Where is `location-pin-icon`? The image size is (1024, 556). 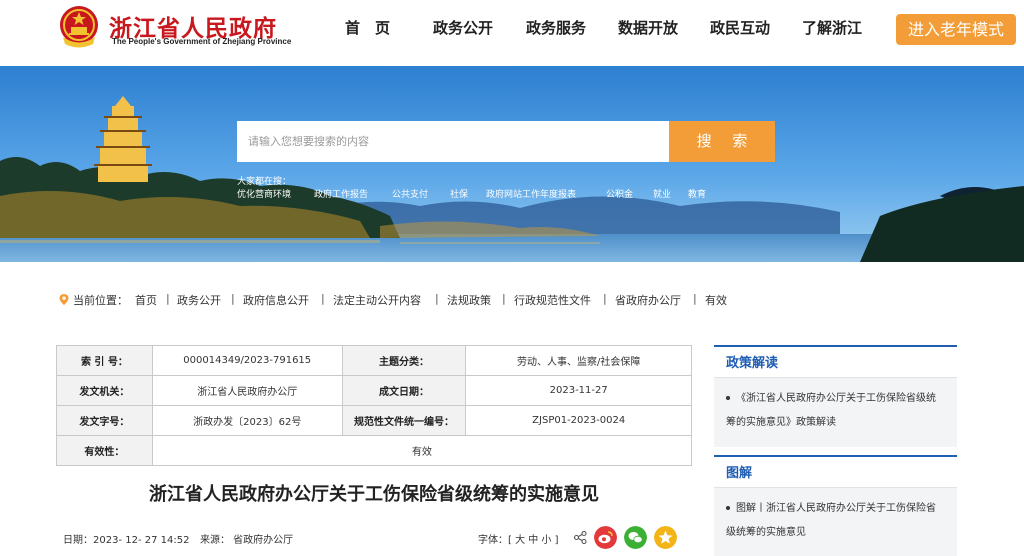 location-pin-icon is located at coordinates (64, 299).